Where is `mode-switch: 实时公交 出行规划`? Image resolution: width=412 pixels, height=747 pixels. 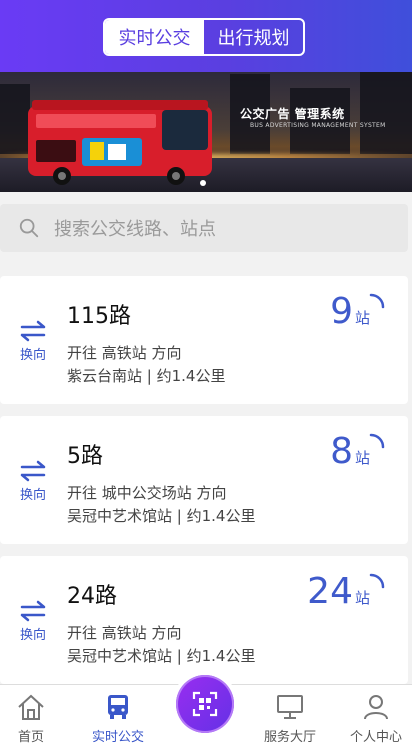
mode-switch: 实时公交 出行规划 is located at coordinates (204, 37).